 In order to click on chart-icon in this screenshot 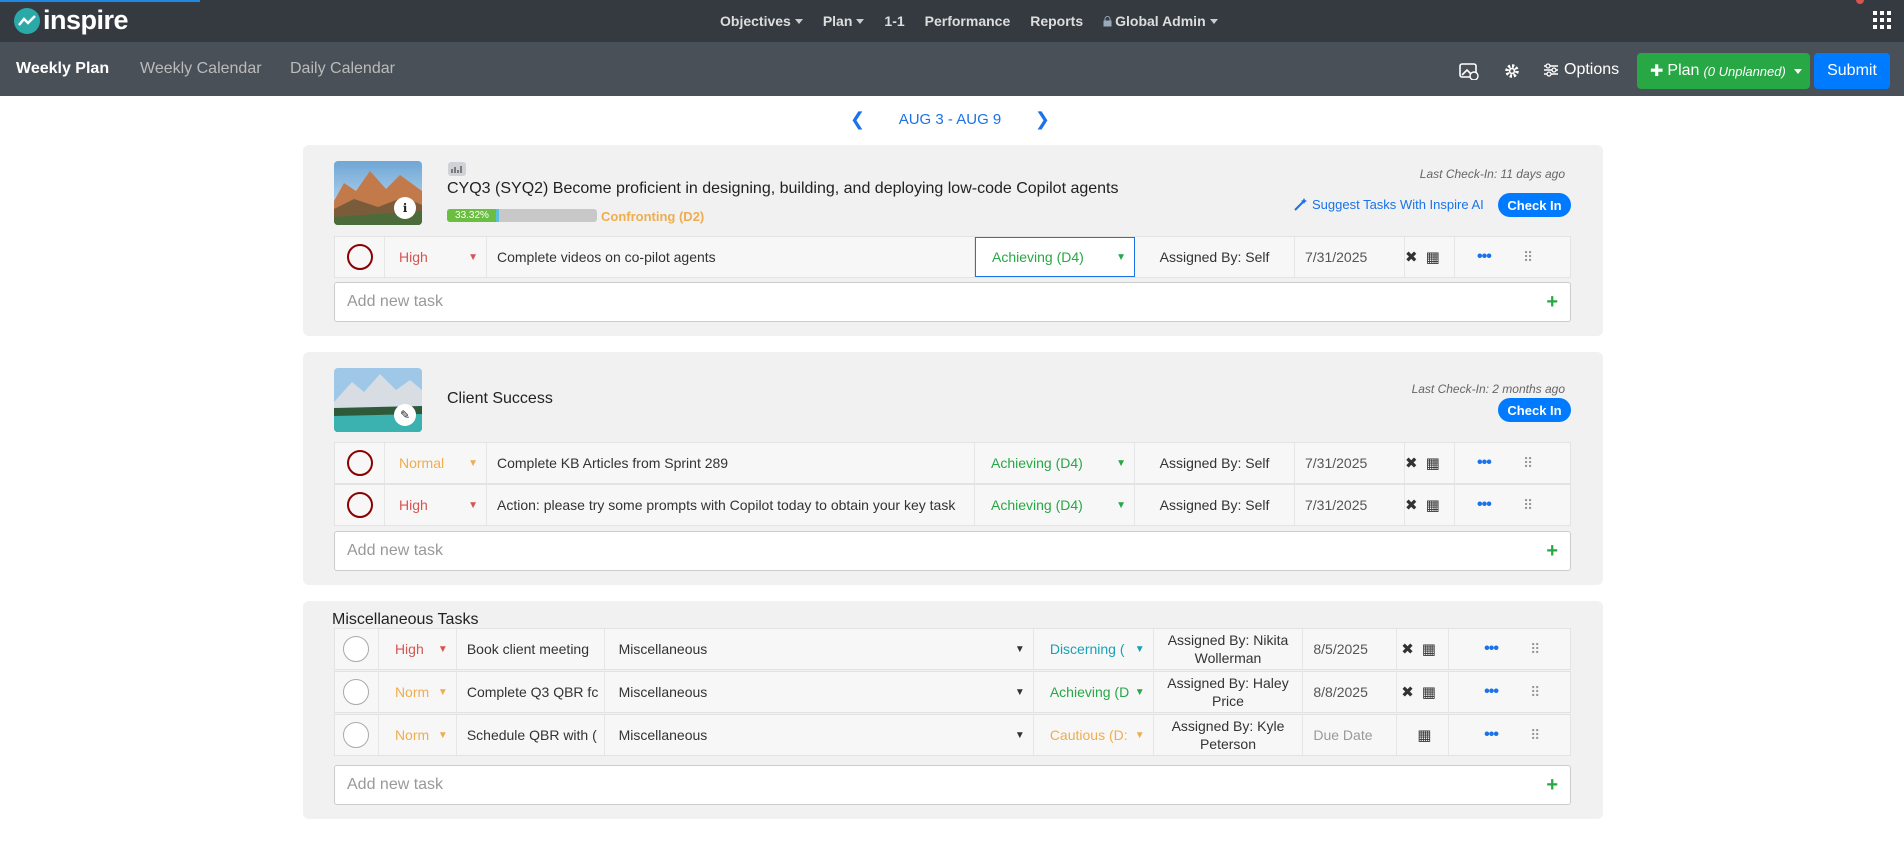, I will do `click(457, 169)`.